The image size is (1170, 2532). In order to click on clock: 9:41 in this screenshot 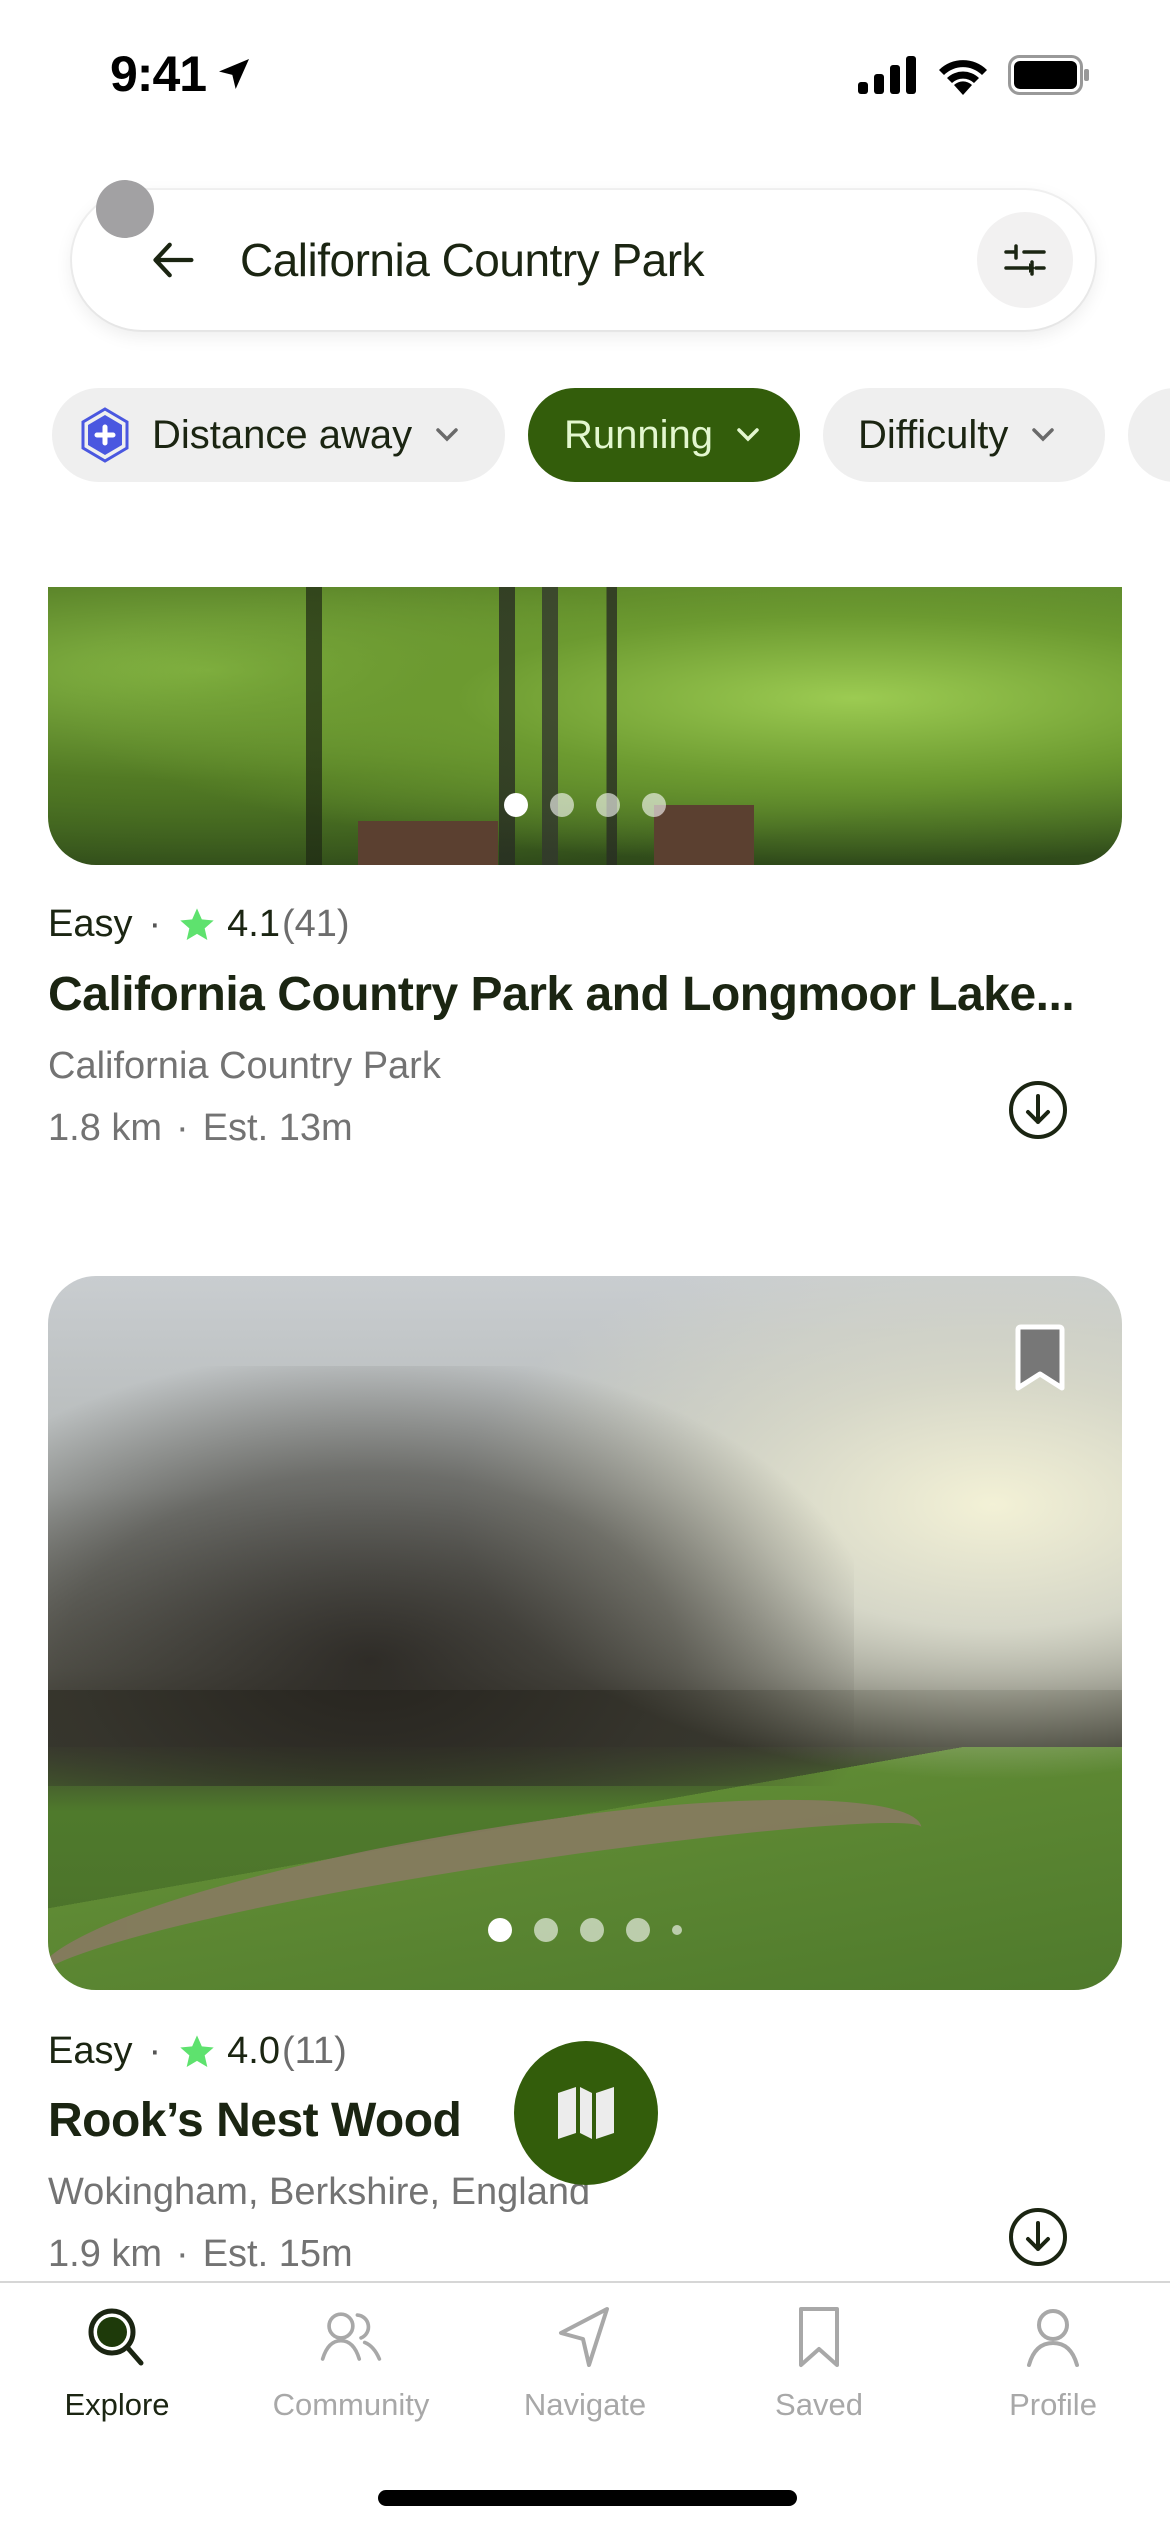, I will do `click(158, 74)`.